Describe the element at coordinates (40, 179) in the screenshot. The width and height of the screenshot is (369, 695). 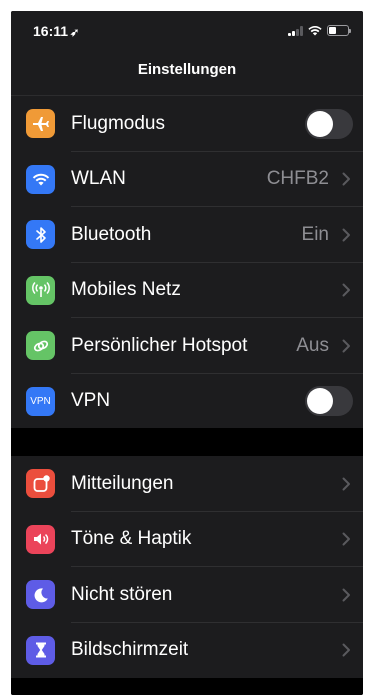
I see `wifi-icon` at that location.